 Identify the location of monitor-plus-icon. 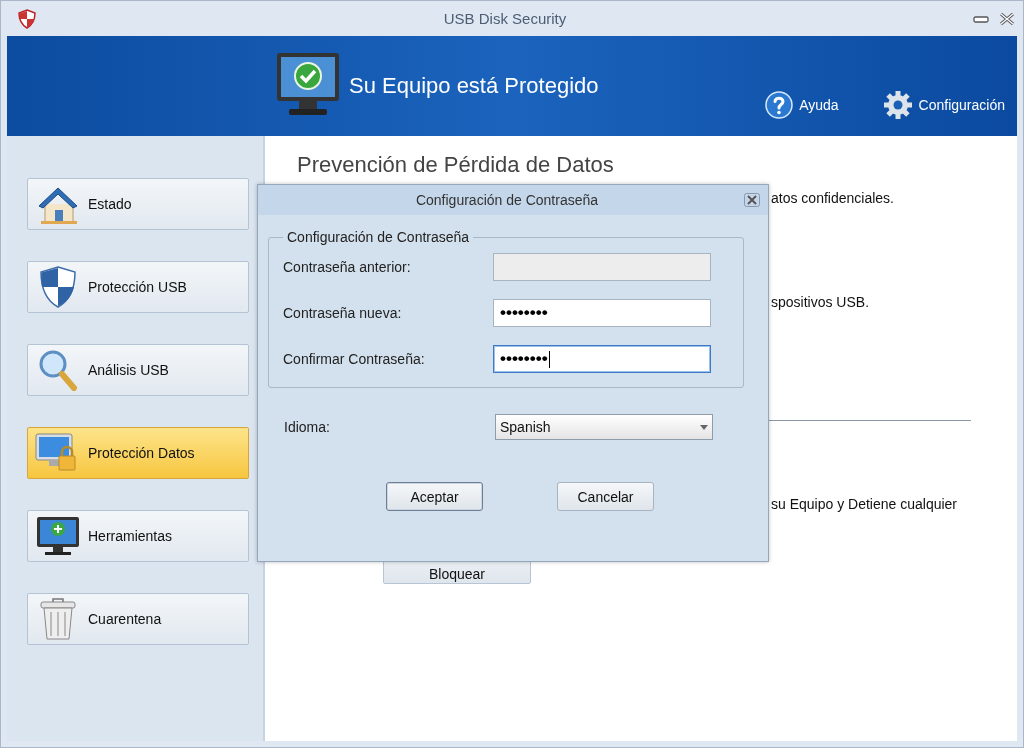
(58, 536).